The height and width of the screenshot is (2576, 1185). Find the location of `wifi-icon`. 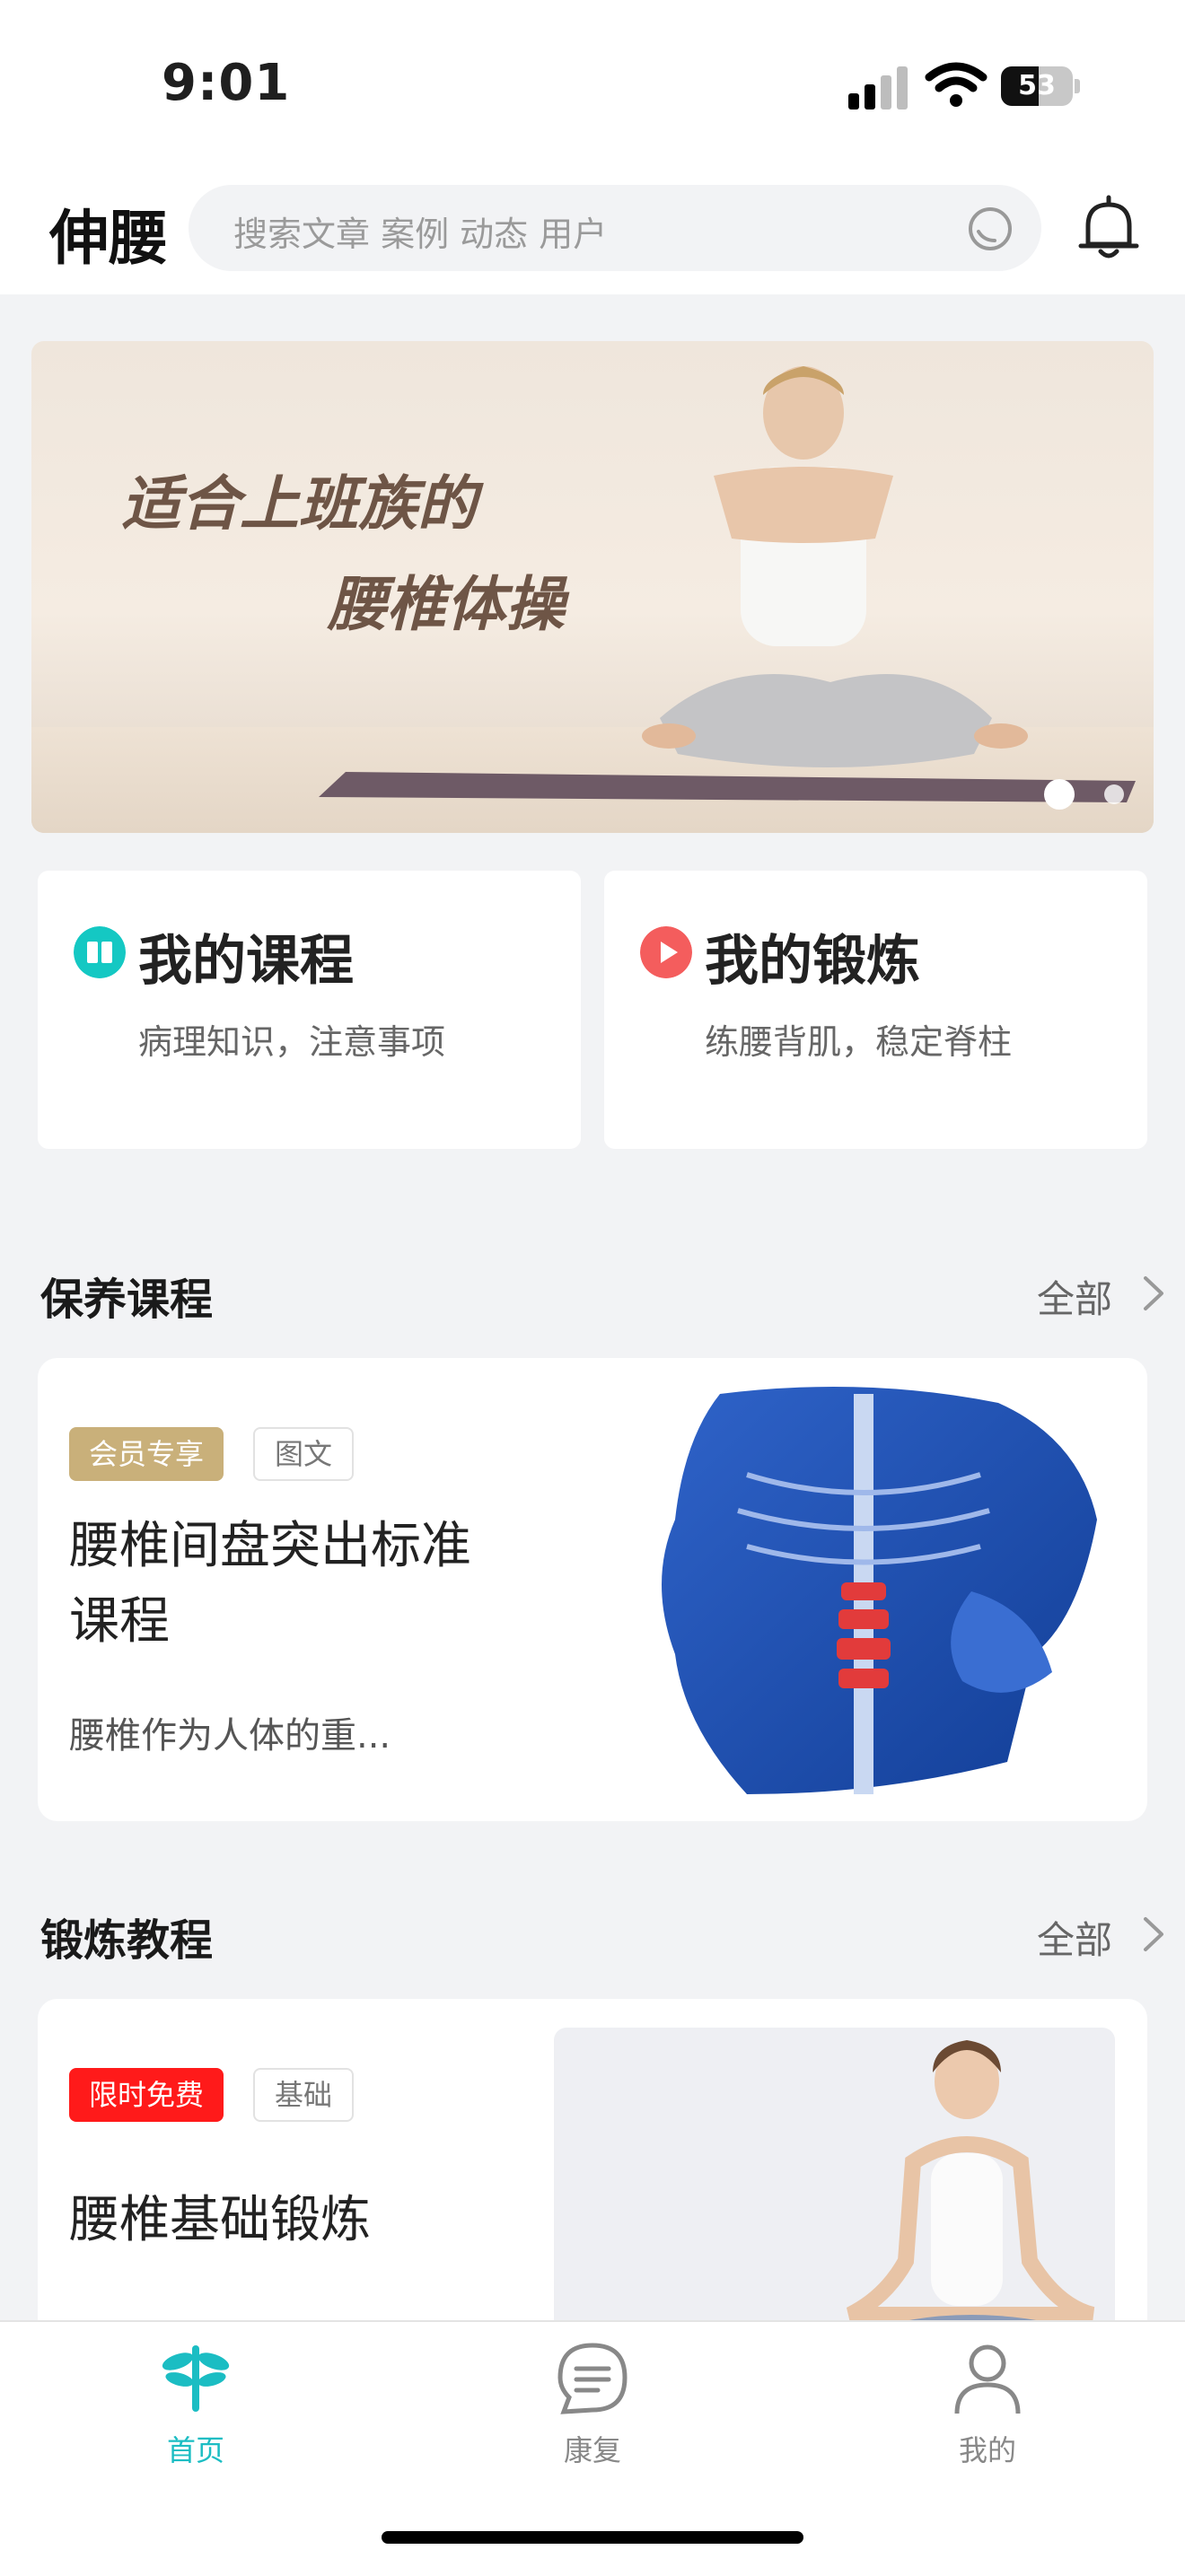

wifi-icon is located at coordinates (956, 84).